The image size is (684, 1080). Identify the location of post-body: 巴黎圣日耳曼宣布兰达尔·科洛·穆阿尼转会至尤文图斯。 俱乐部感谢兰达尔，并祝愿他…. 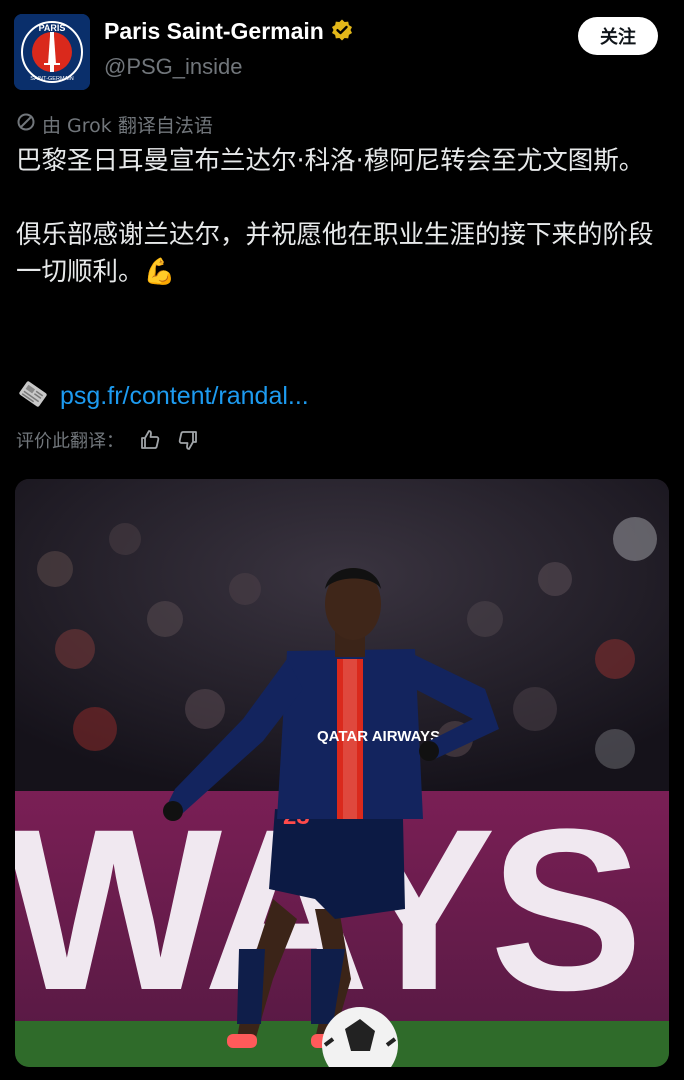
(344, 217).